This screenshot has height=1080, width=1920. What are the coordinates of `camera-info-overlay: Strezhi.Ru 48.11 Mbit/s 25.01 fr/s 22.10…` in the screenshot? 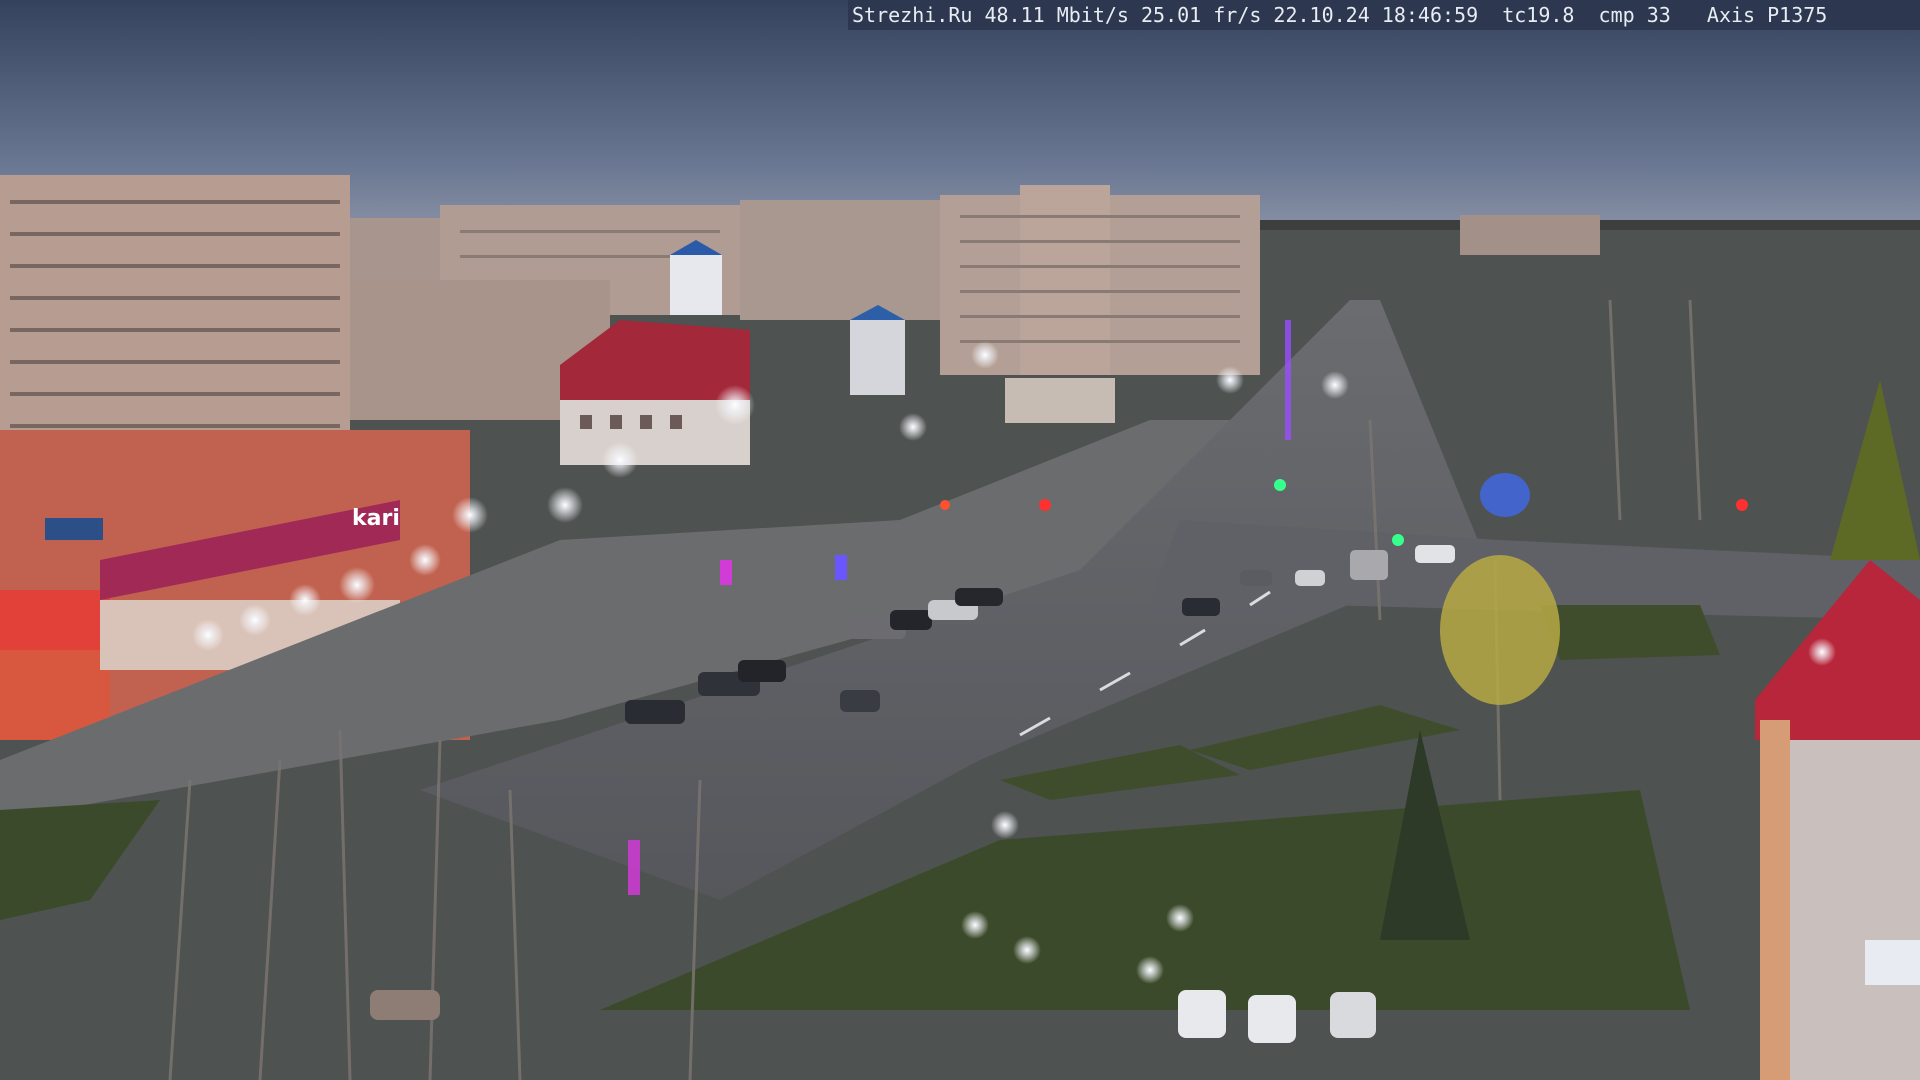 It's located at (1384, 15).